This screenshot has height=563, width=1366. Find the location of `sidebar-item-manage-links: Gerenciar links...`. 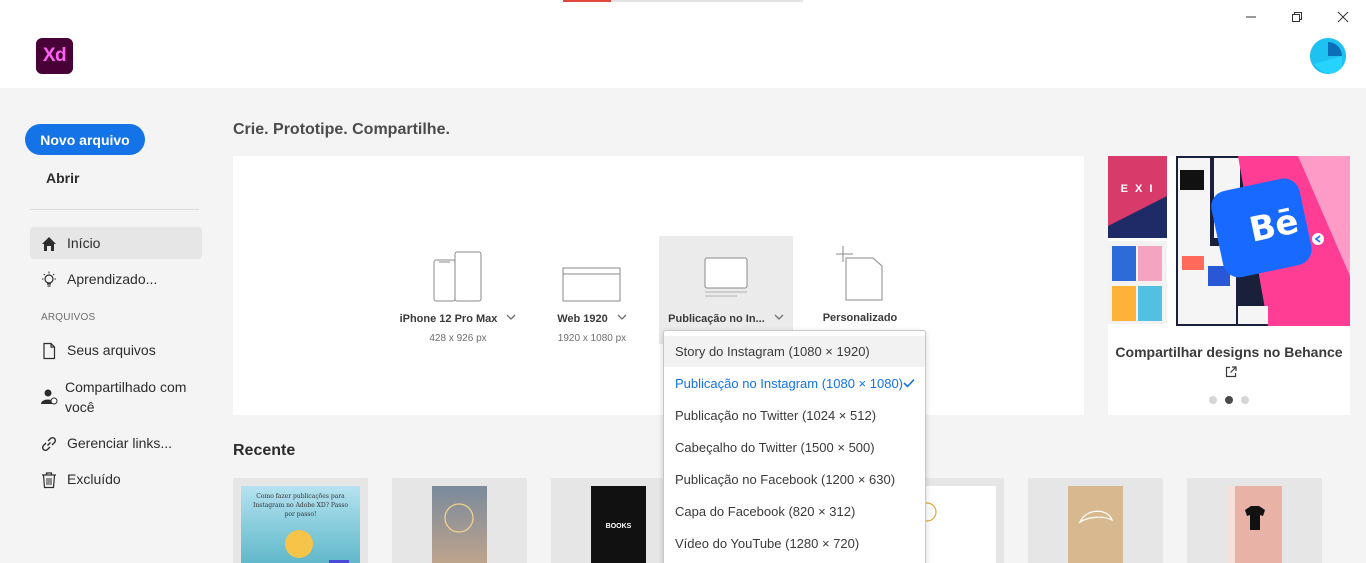

sidebar-item-manage-links: Gerenciar links... is located at coordinates (116, 443).